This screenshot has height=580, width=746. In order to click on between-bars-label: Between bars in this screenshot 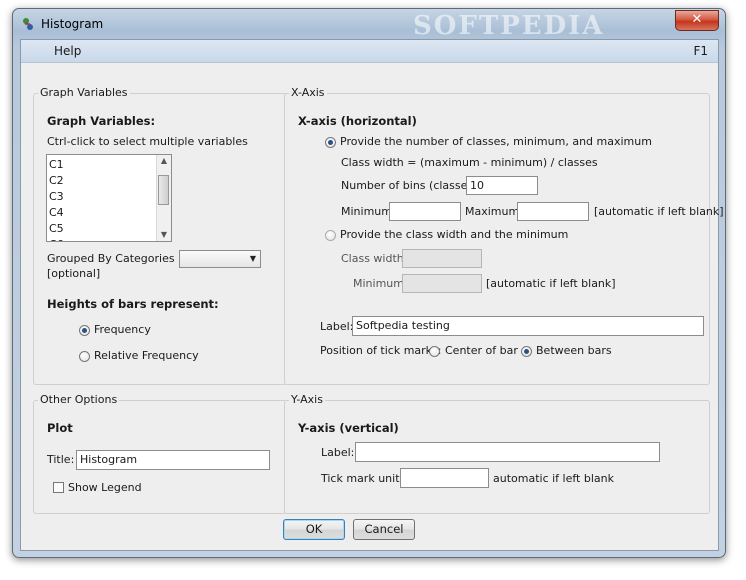, I will do `click(574, 350)`.